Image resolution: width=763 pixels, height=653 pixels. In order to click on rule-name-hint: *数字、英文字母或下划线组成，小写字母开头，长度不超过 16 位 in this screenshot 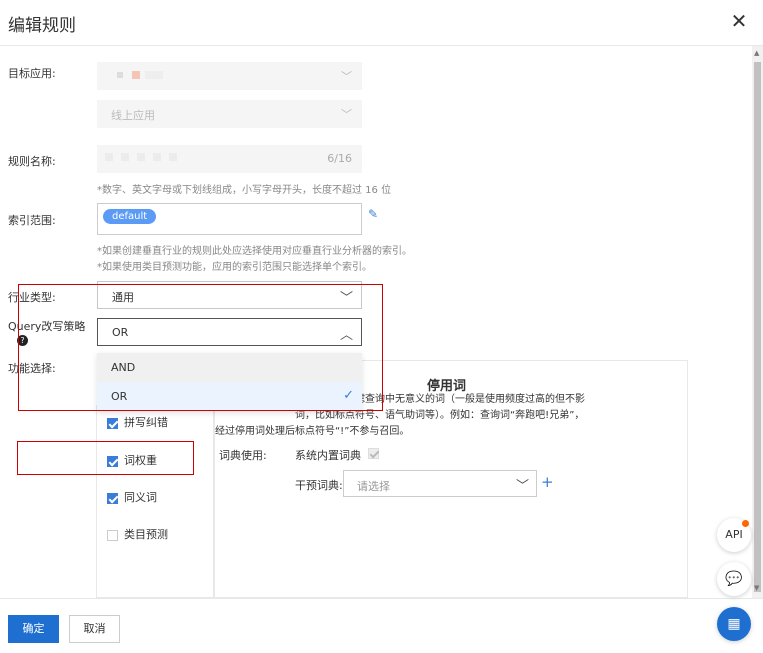, I will do `click(244, 190)`.